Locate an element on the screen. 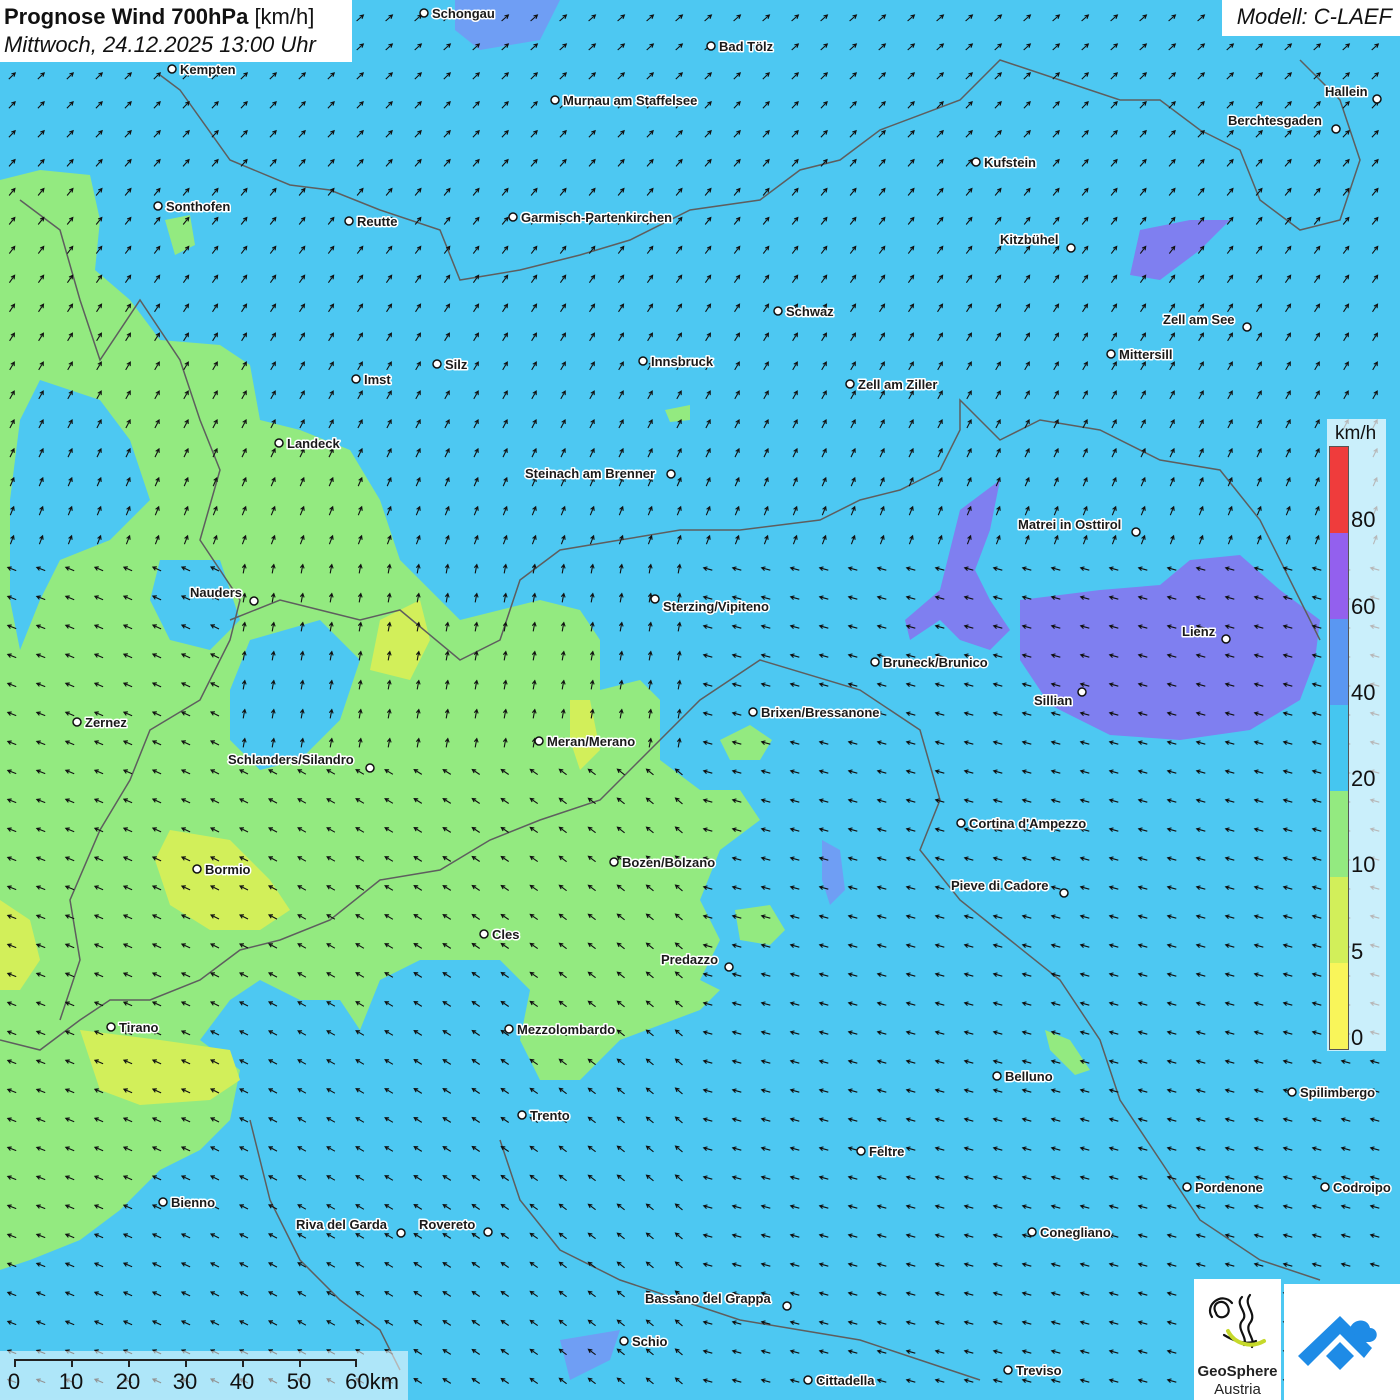 This screenshot has width=1400, height=1400. svg-text: Brixen/Bressanone is located at coordinates (820, 712).